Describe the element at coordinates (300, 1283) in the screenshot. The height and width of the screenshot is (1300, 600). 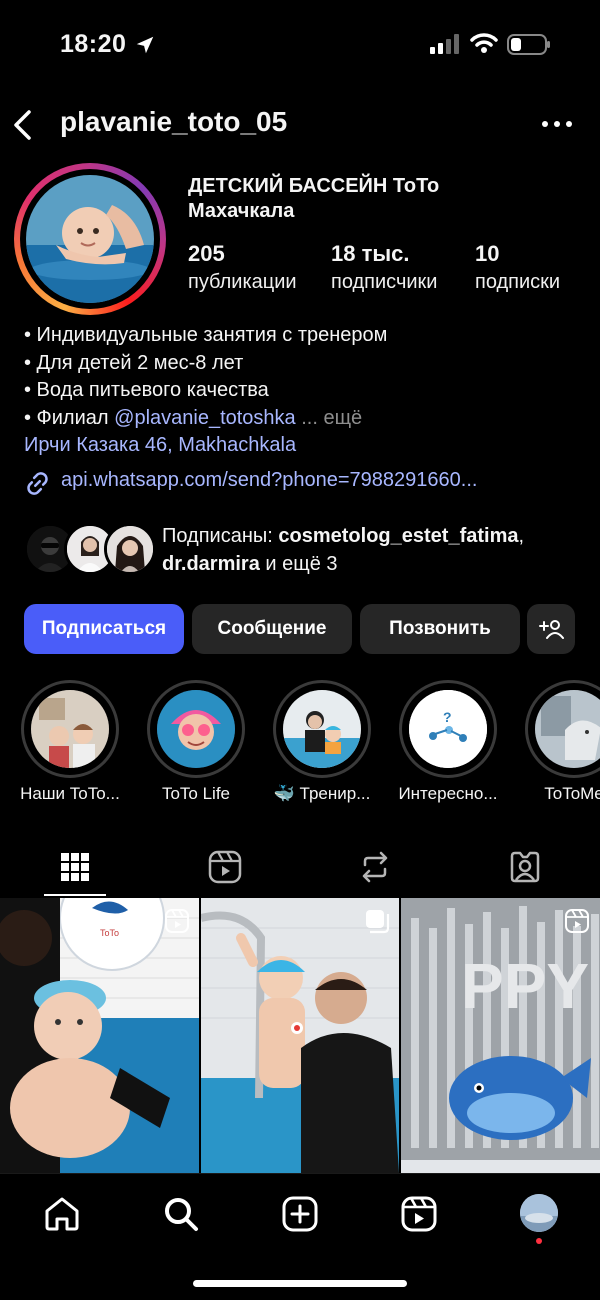
I see `home-indicator` at that location.